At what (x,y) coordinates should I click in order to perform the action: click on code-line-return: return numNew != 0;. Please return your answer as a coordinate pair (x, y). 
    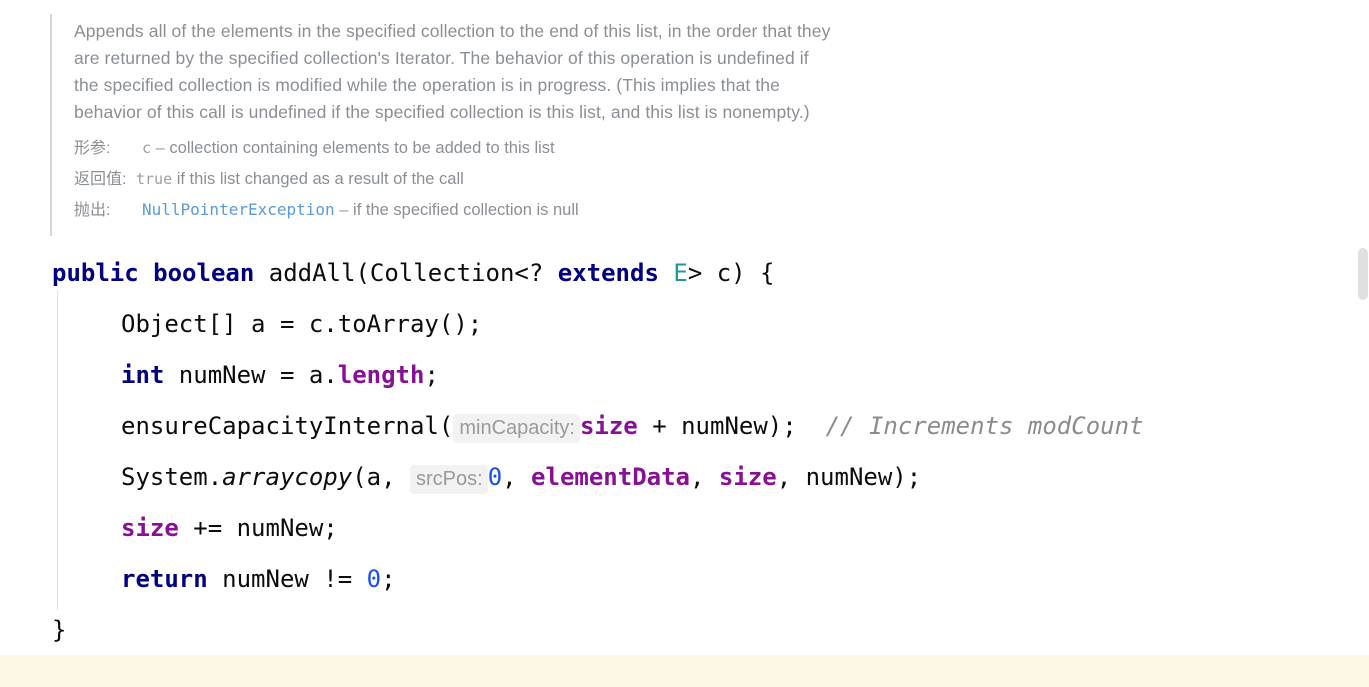
    Looking at the image, I should click on (684, 579).